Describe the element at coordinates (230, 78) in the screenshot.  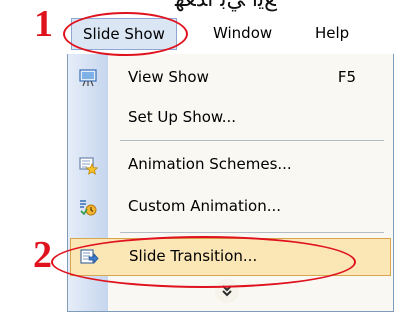
I see `menu-item-view-show: View Show F5` at that location.